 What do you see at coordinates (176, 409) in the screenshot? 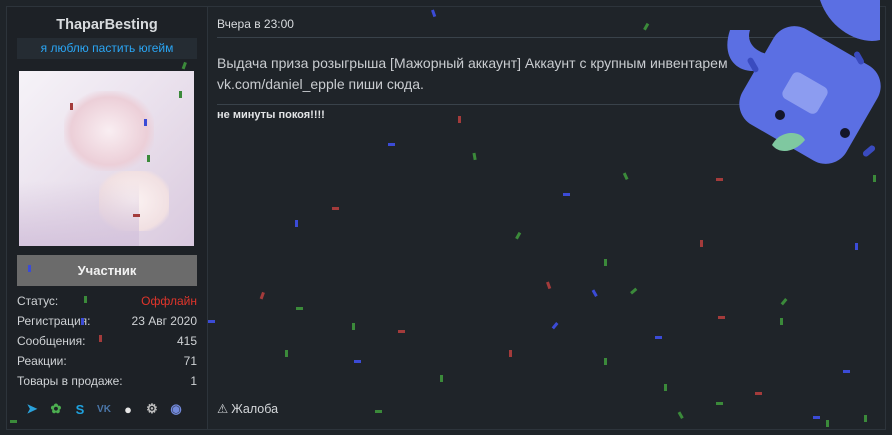
I see `discord-icon: ◉` at bounding box center [176, 409].